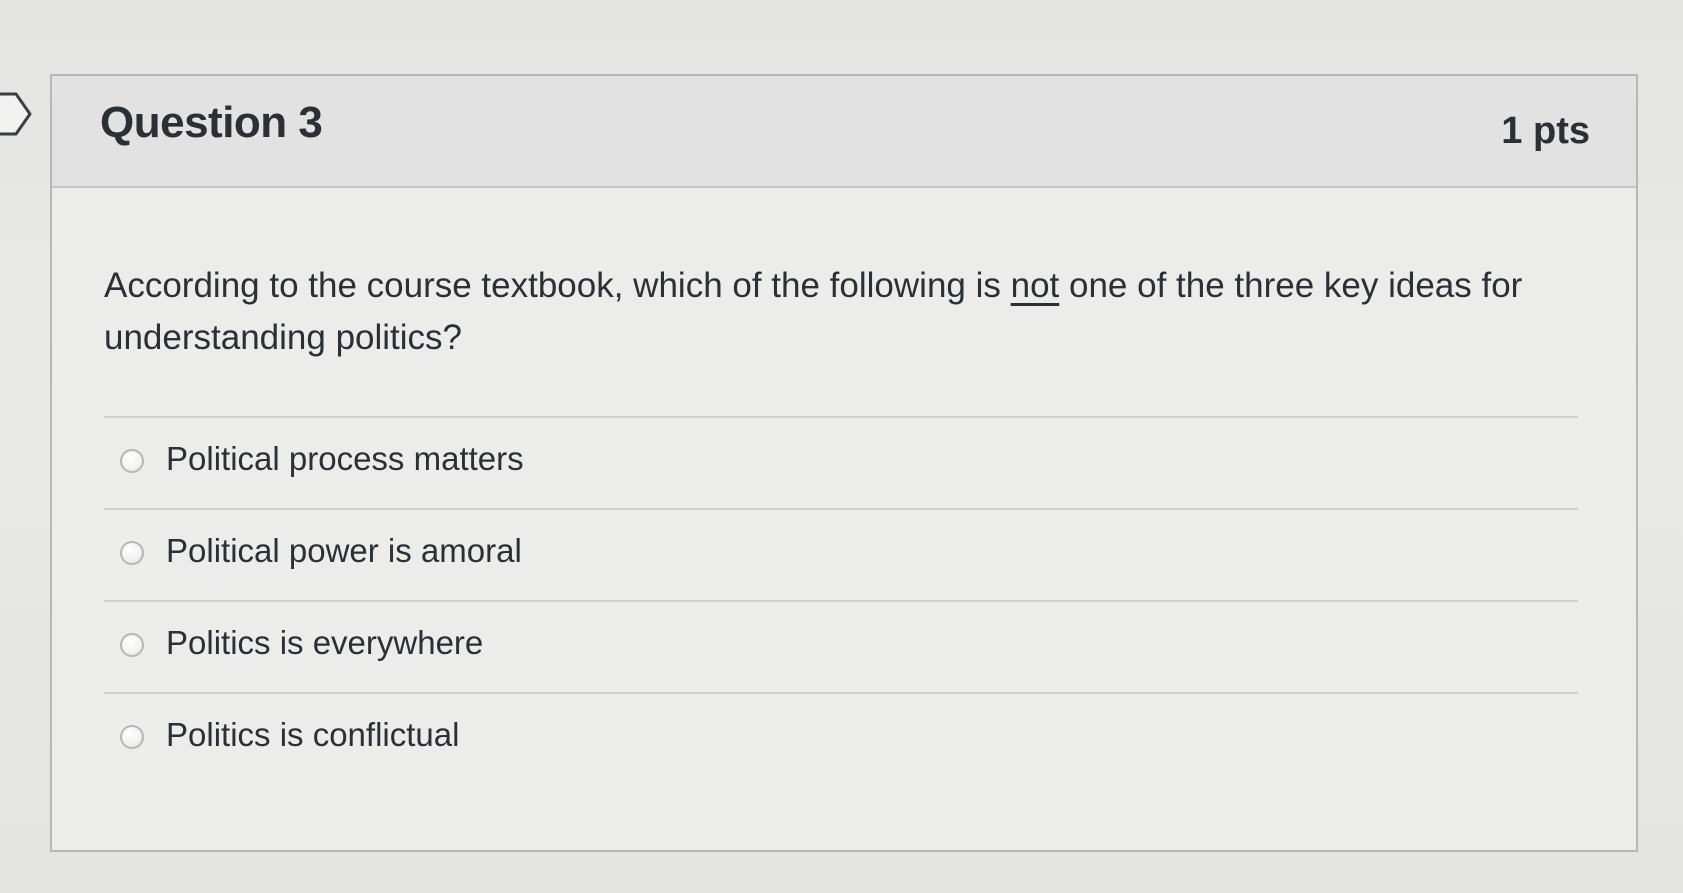  What do you see at coordinates (325, 642) in the screenshot?
I see `answer-label: Politics is everywhere` at bounding box center [325, 642].